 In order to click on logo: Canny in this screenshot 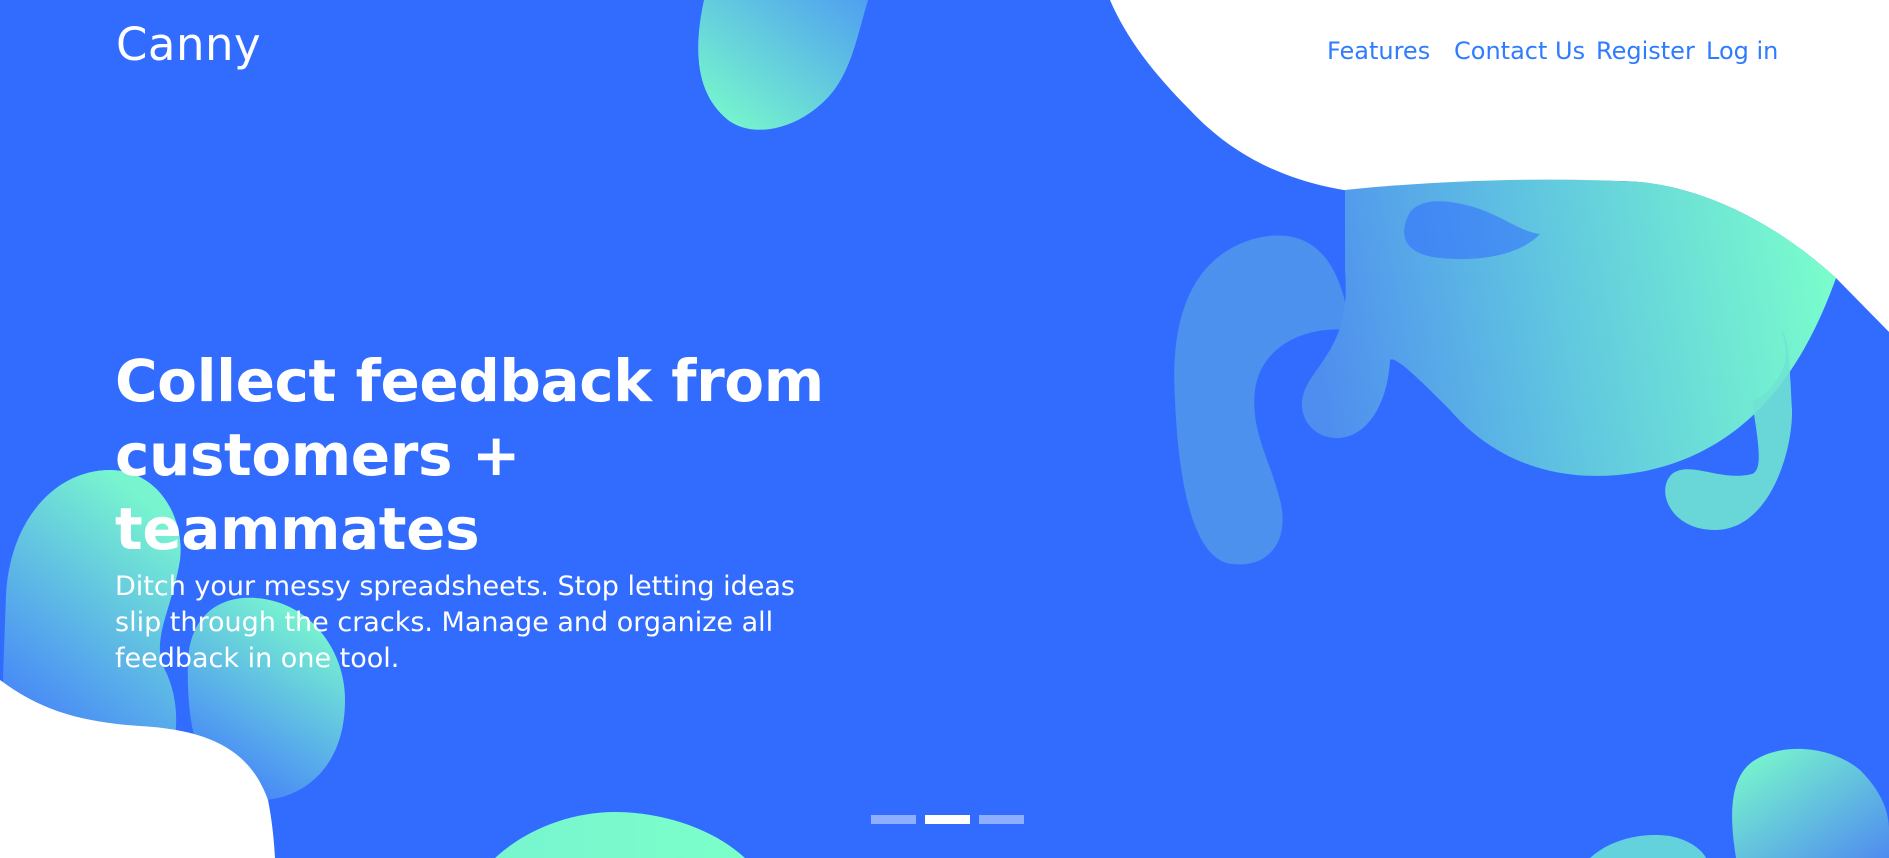, I will do `click(188, 45)`.